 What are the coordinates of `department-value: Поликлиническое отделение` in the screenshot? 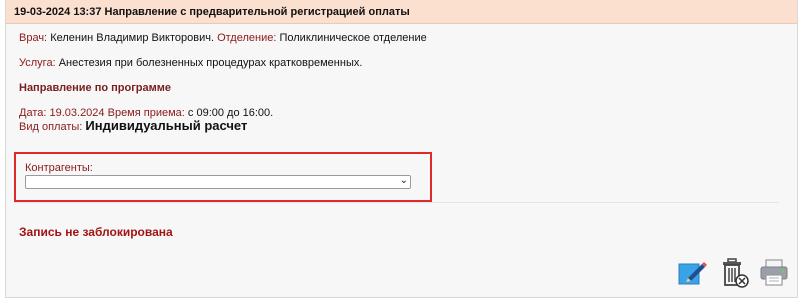 It's located at (353, 38).